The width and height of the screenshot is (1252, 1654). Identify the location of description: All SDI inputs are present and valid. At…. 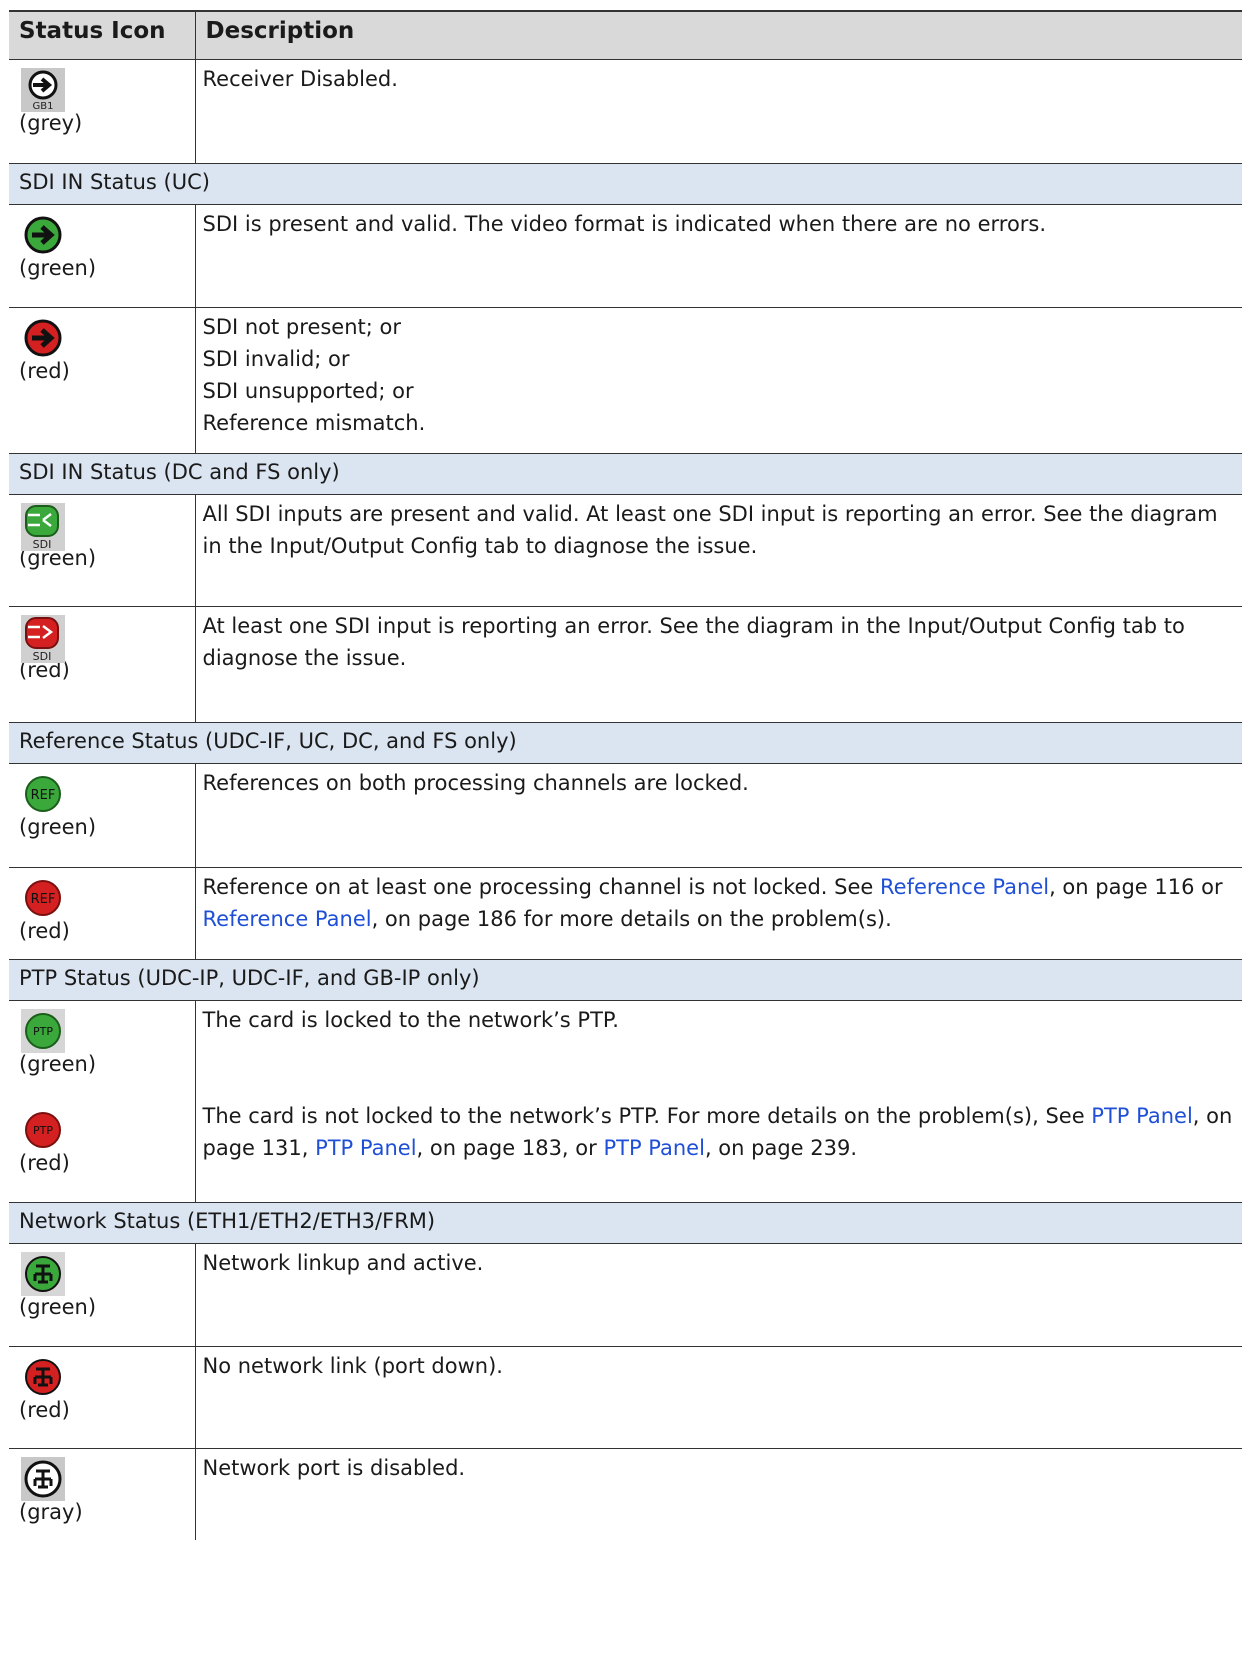
(718, 550).